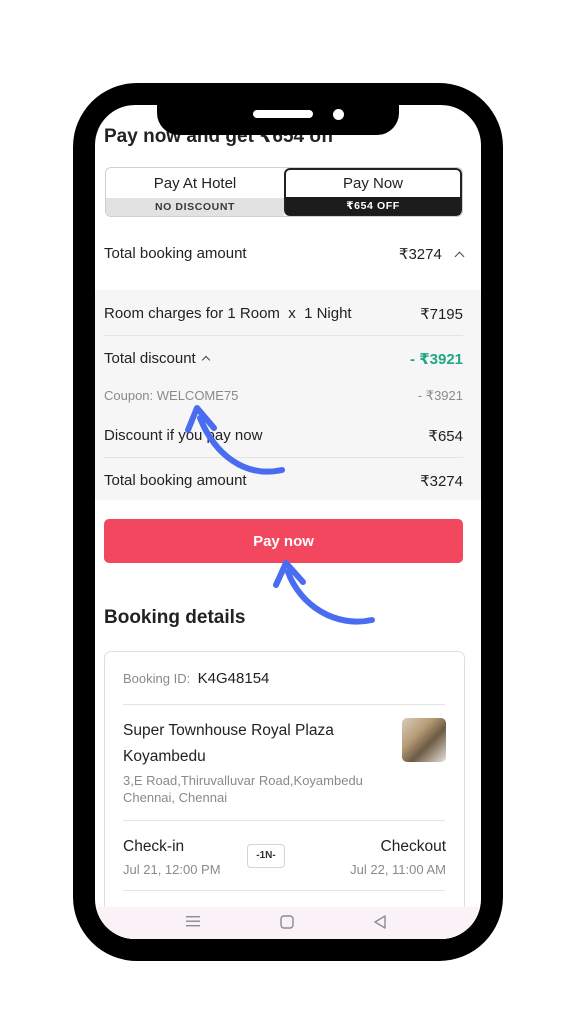  I want to click on coupon-value: - ₹3921, so click(440, 395).